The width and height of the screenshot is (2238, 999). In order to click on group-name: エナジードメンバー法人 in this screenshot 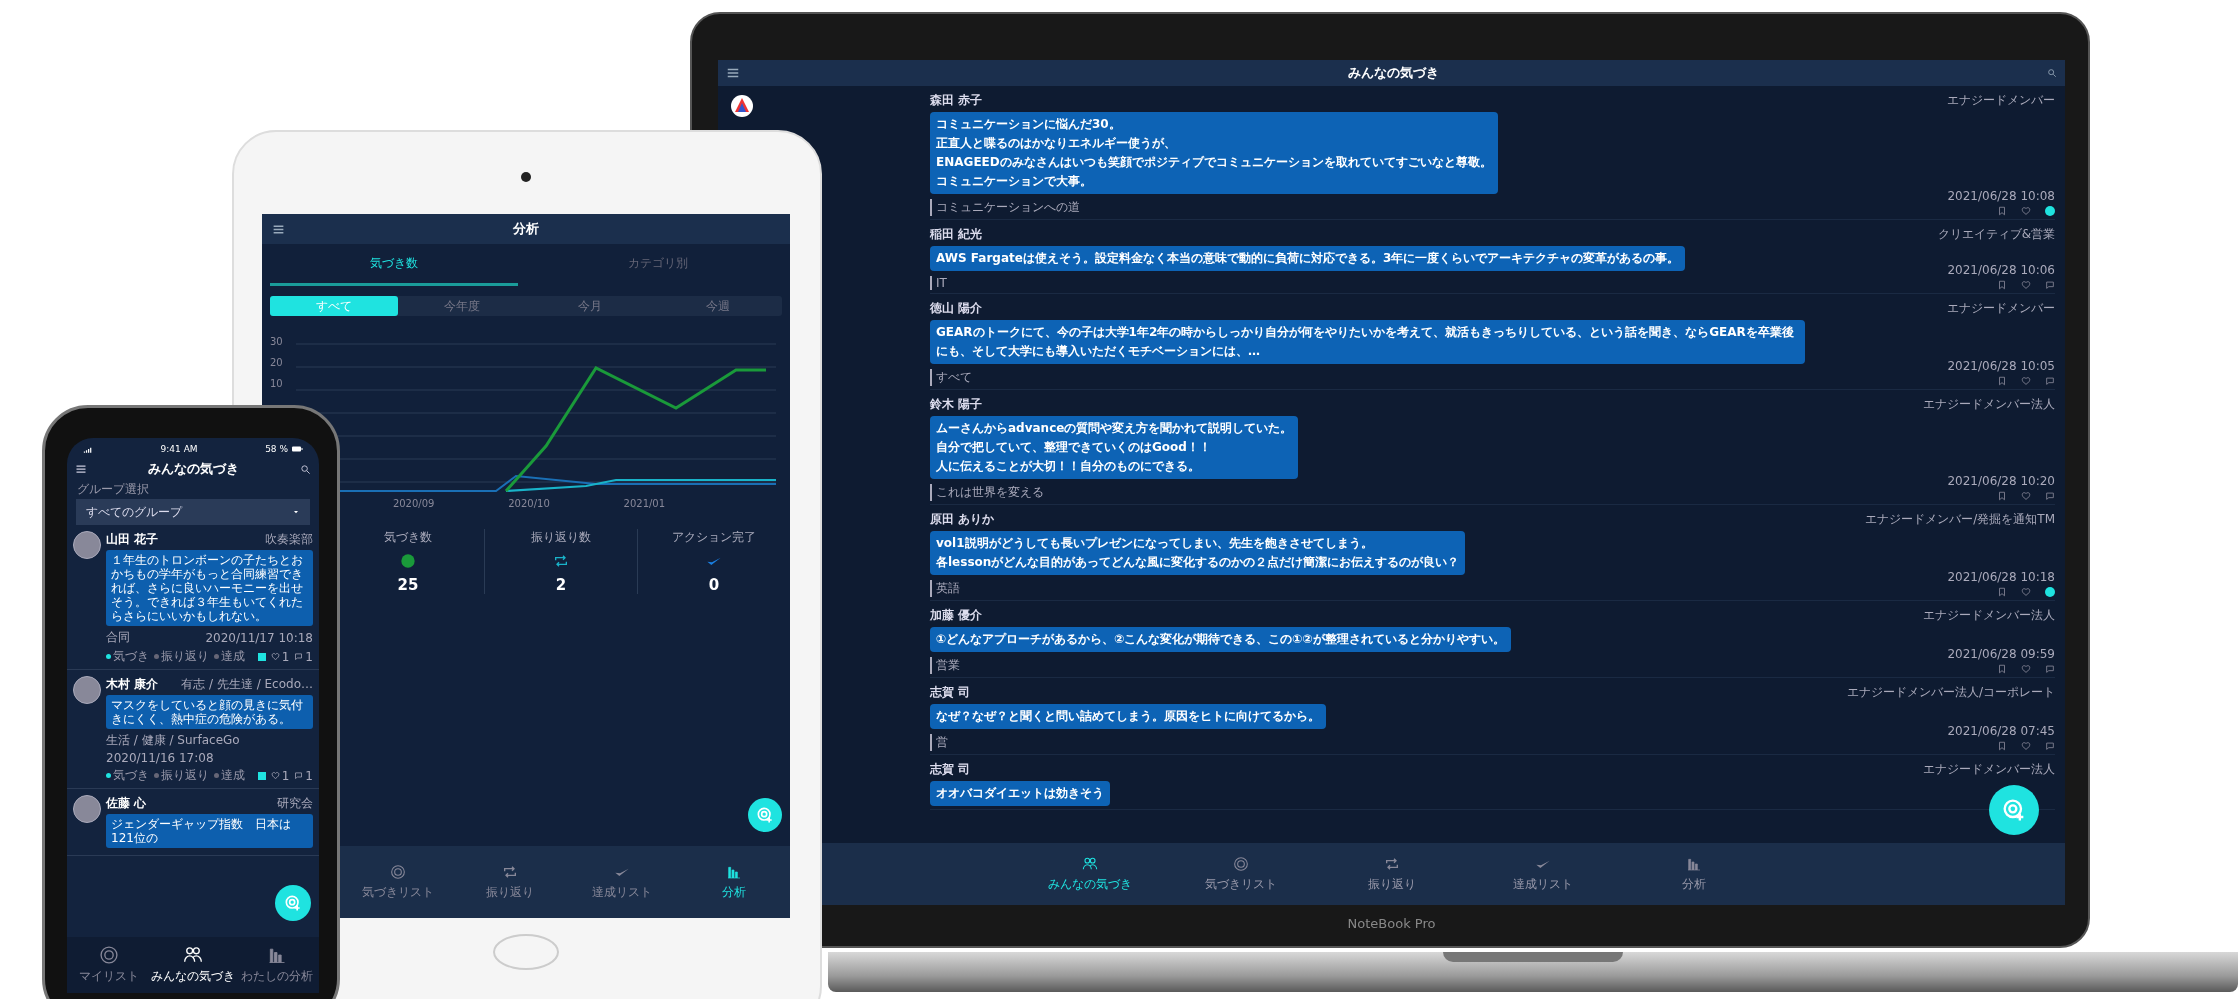, I will do `click(1989, 769)`.